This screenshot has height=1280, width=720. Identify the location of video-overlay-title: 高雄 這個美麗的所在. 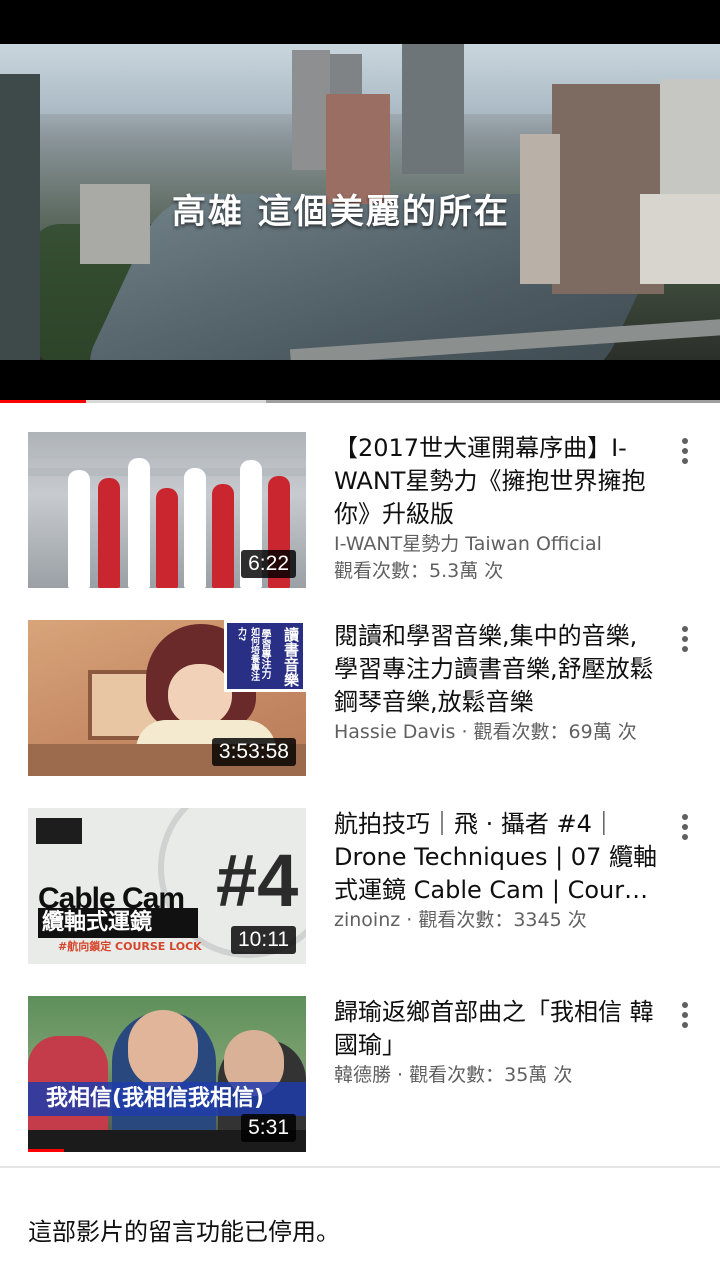
(341, 212).